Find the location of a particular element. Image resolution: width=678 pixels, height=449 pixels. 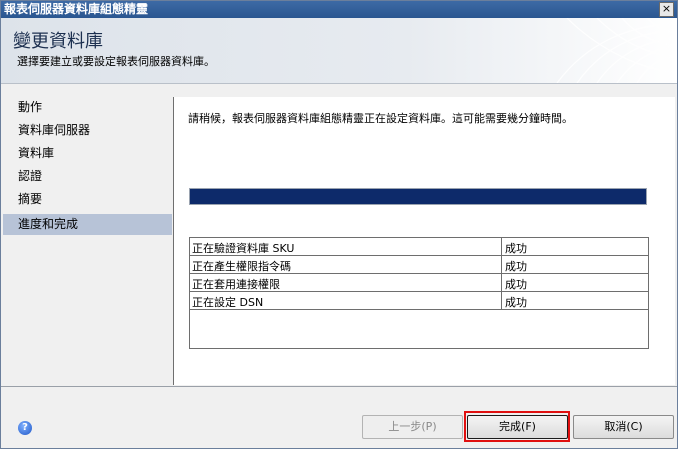

back-button: 上一步(P) is located at coordinates (412, 427).